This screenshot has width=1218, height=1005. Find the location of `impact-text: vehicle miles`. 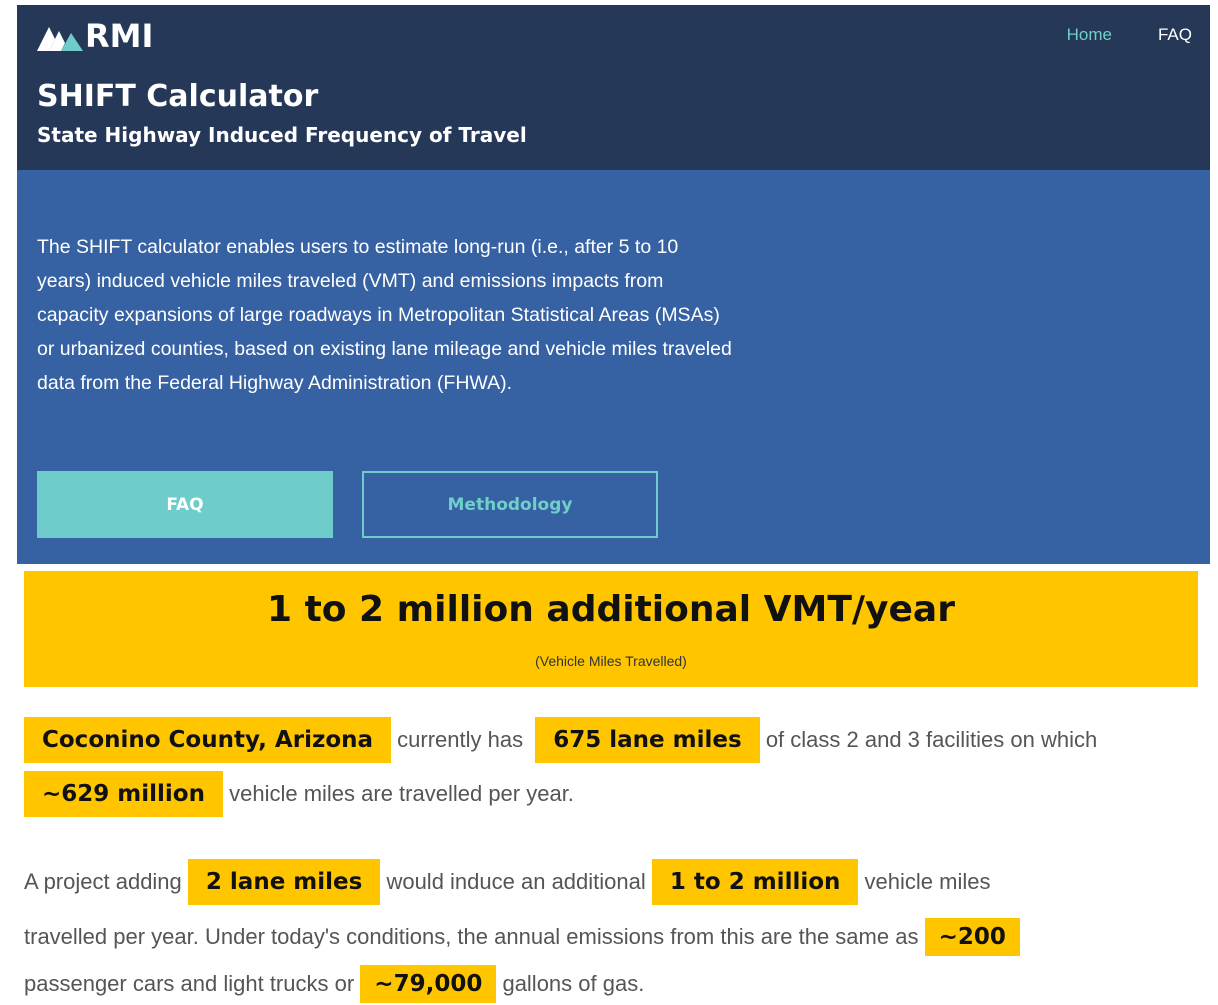

impact-text: vehicle miles is located at coordinates (927, 882).